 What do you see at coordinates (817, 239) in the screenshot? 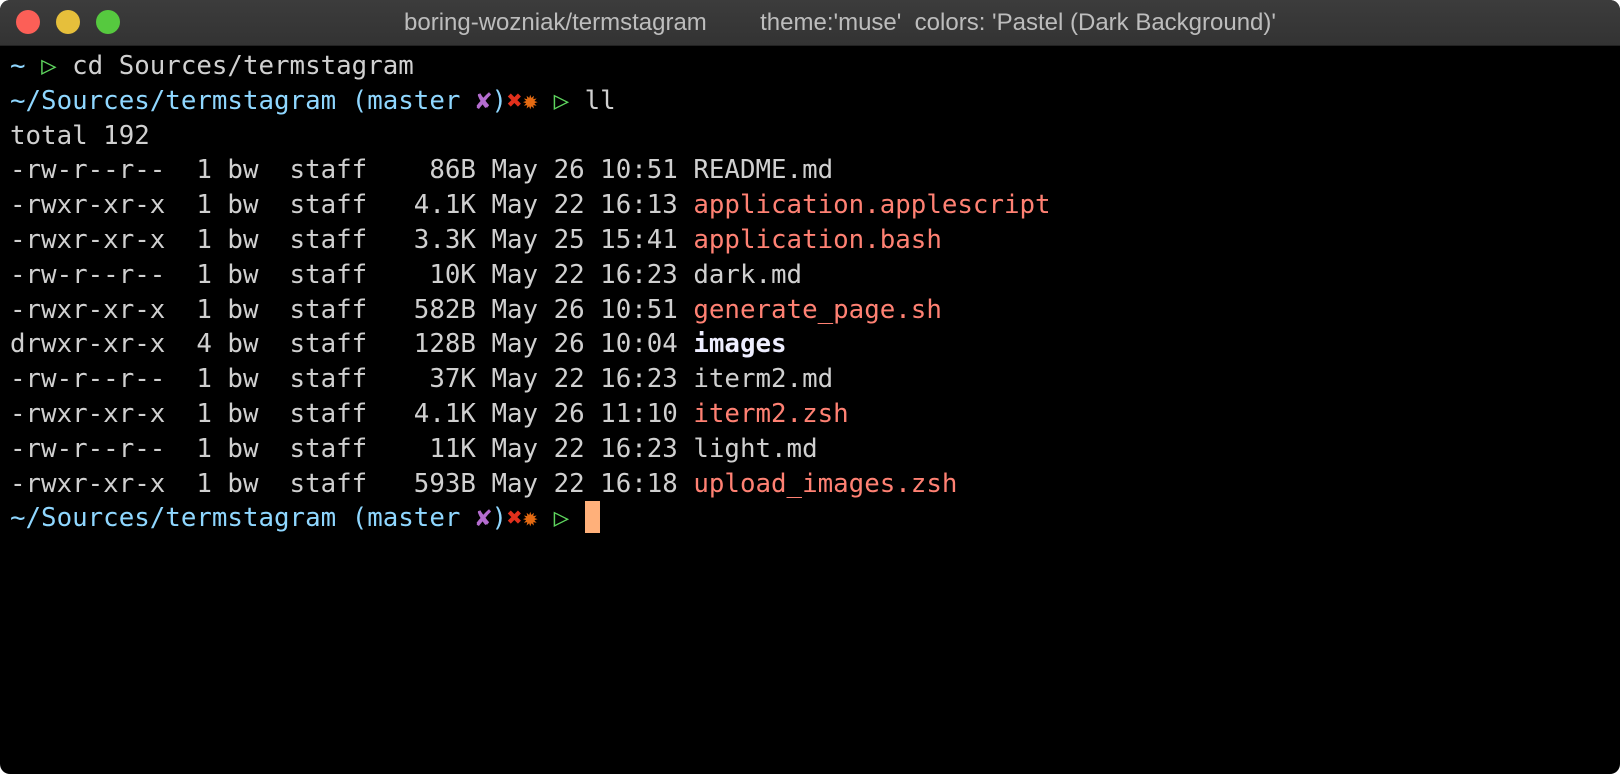
I see `file-name: application.bash` at bounding box center [817, 239].